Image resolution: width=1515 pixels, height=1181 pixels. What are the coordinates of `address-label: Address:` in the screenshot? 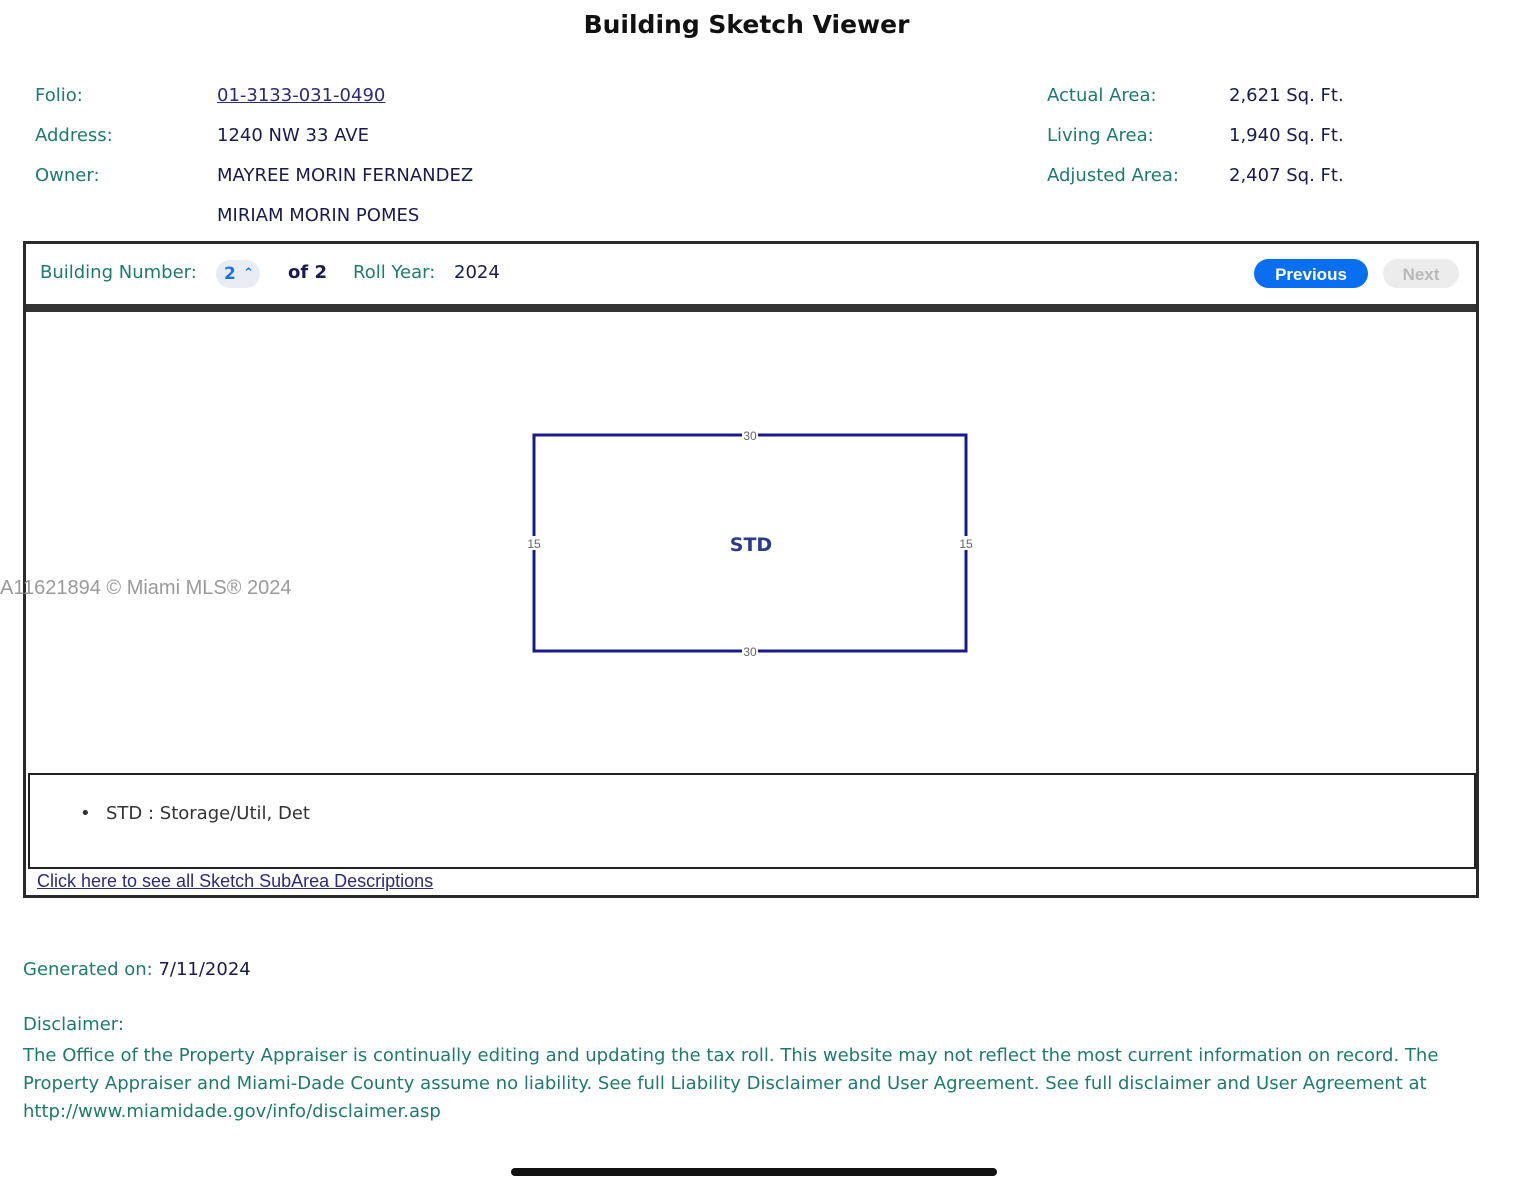 It's located at (74, 135).